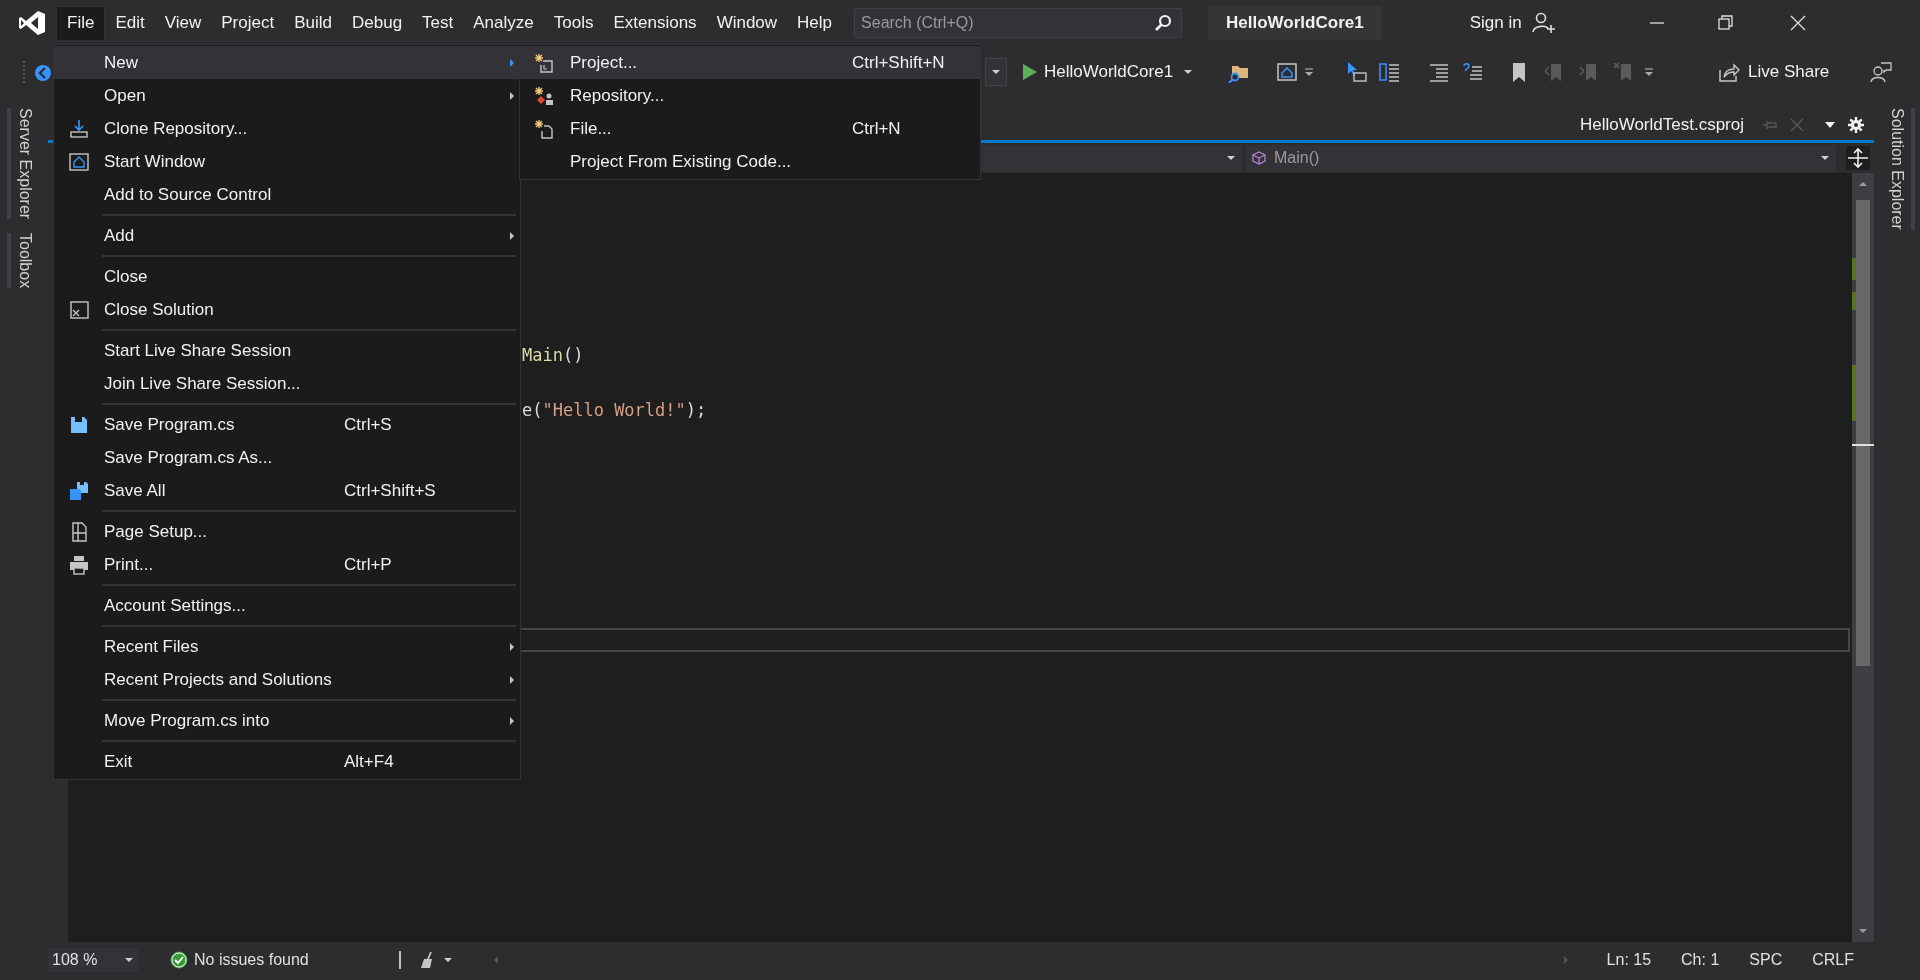 Image resolution: width=1920 pixels, height=980 pixels. Describe the element at coordinates (1030, 72) in the screenshot. I see `play-icon` at that location.